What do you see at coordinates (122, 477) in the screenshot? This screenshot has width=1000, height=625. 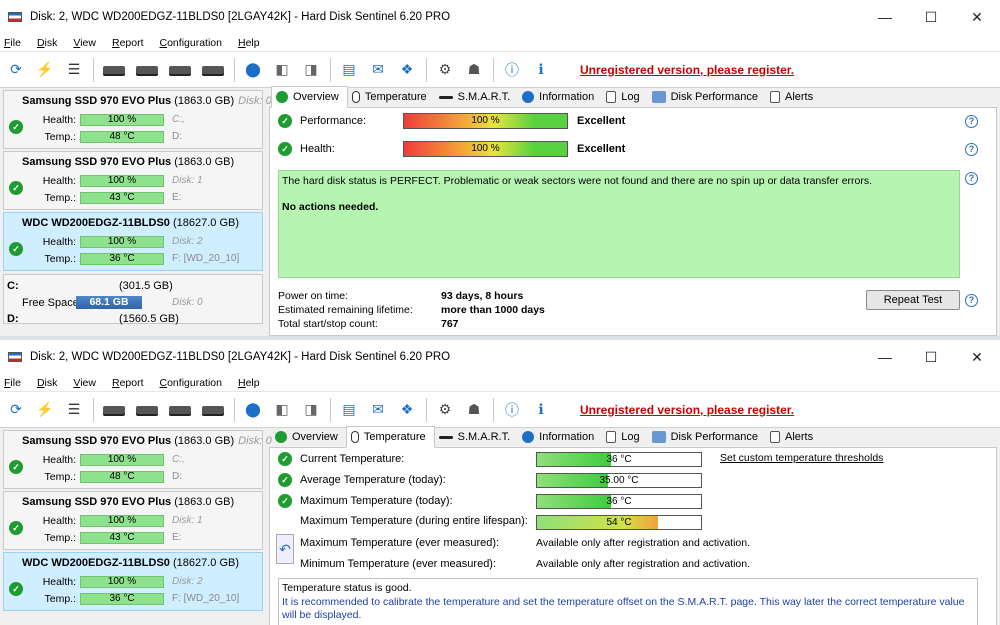 I see `temp-bar: 48 °C` at bounding box center [122, 477].